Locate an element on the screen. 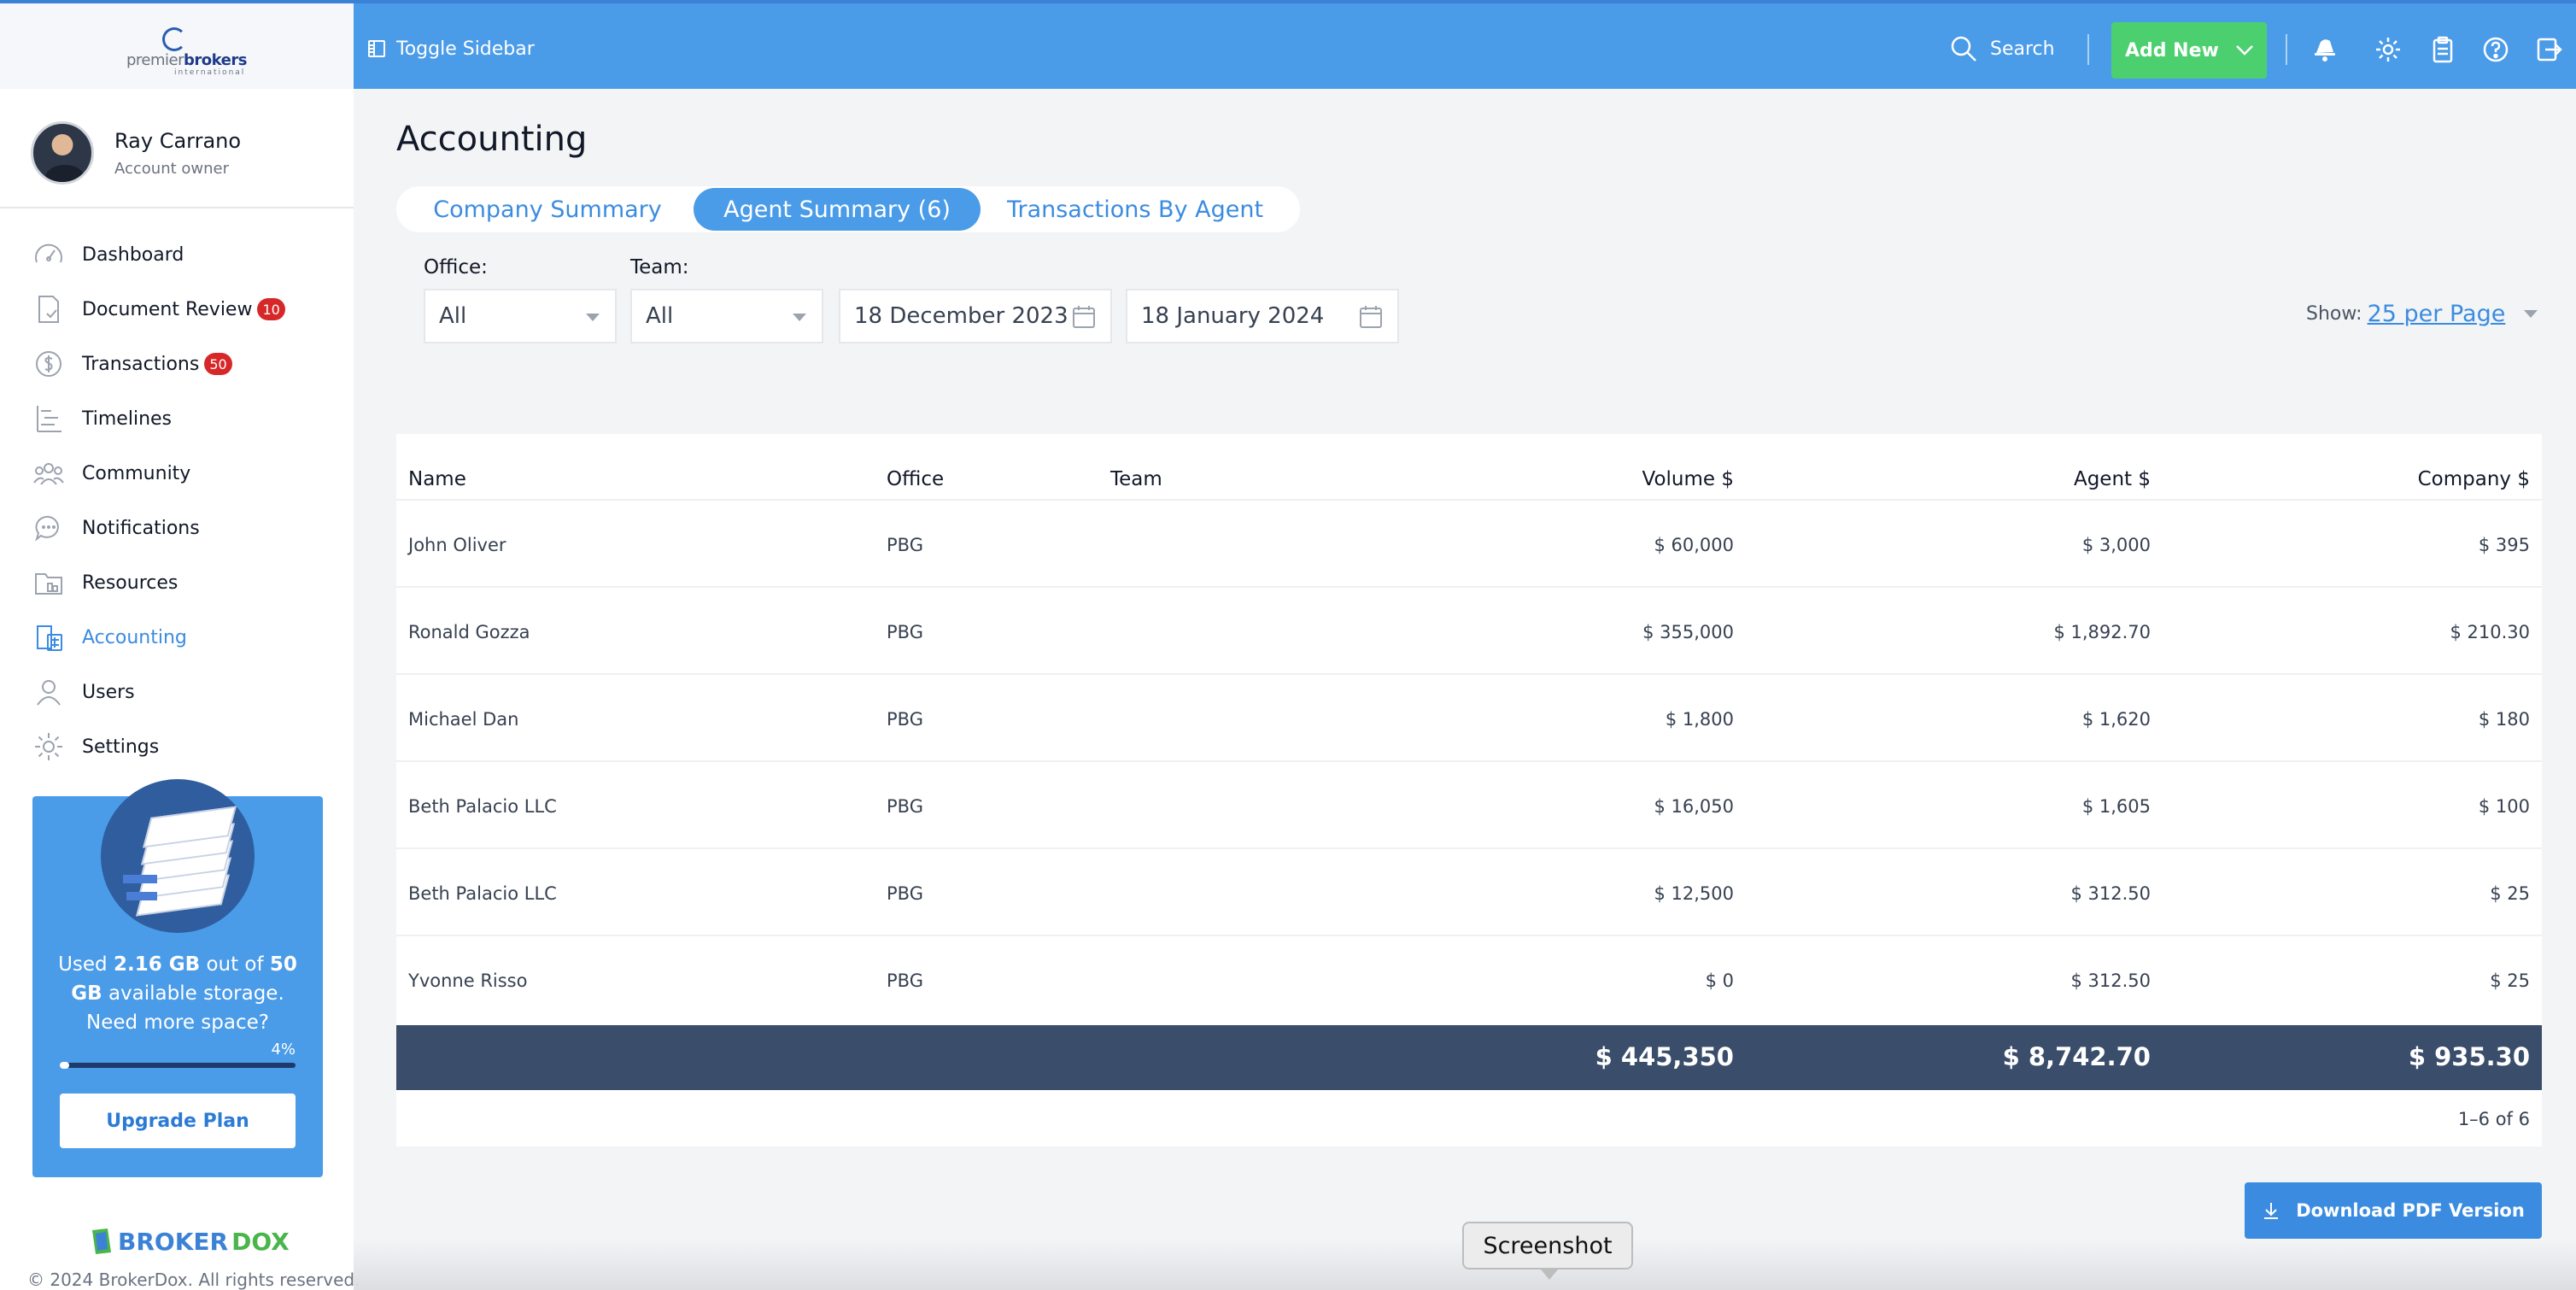 The width and height of the screenshot is (2576, 1290). toggle-sidebar-button: Toggle Sidebar is located at coordinates (451, 49).